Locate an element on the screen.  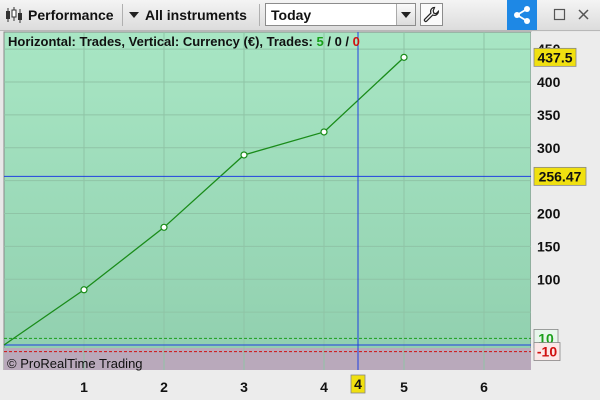
x-axis-panel is located at coordinates (300, 385).